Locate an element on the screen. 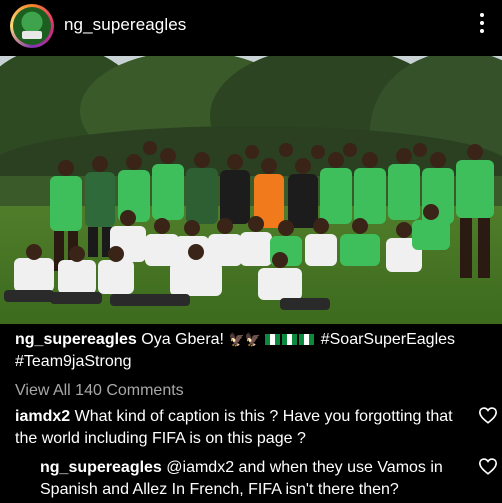  caption-text: Oya Gbera! is located at coordinates (182, 339).